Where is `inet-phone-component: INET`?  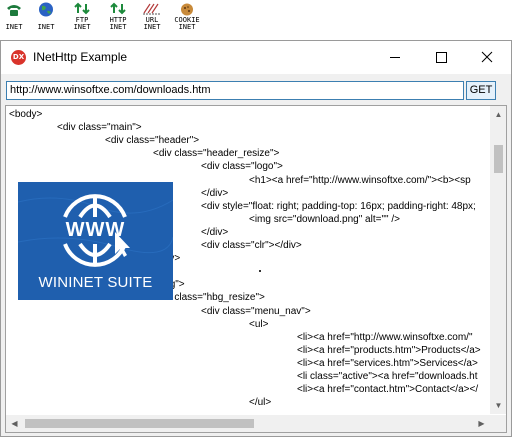
inet-phone-component: INET is located at coordinates (14, 17).